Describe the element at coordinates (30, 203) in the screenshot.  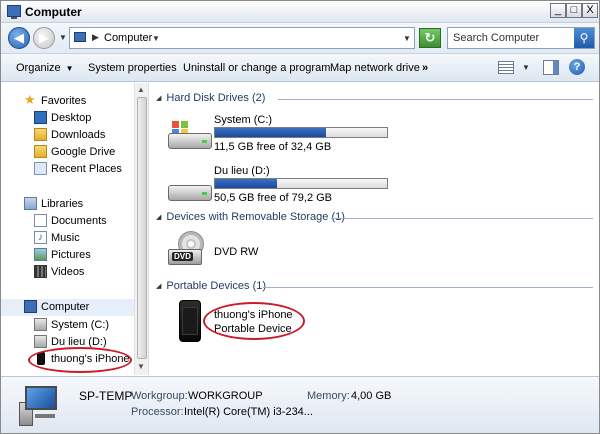
I see `libraries-icon` at that location.